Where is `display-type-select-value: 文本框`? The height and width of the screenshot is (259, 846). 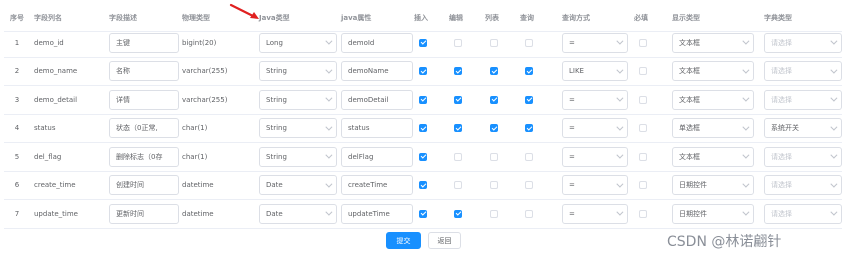 display-type-select-value: 文本框 is located at coordinates (689, 42).